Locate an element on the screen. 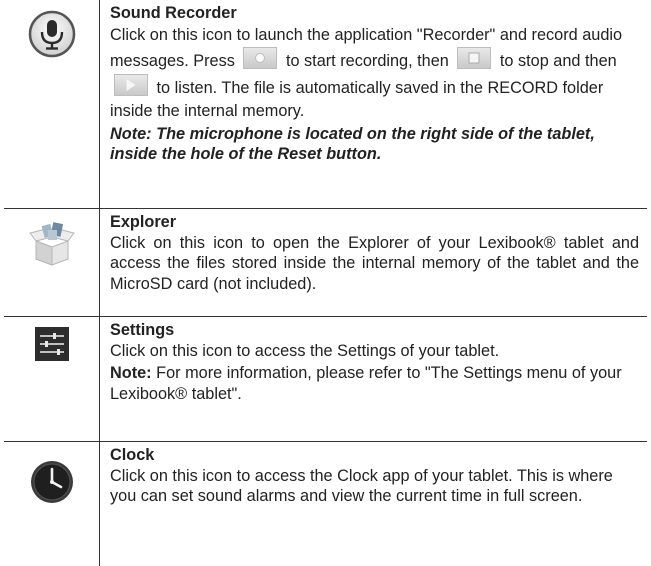 The image size is (651, 566). note-label: Note: is located at coordinates (131, 373).